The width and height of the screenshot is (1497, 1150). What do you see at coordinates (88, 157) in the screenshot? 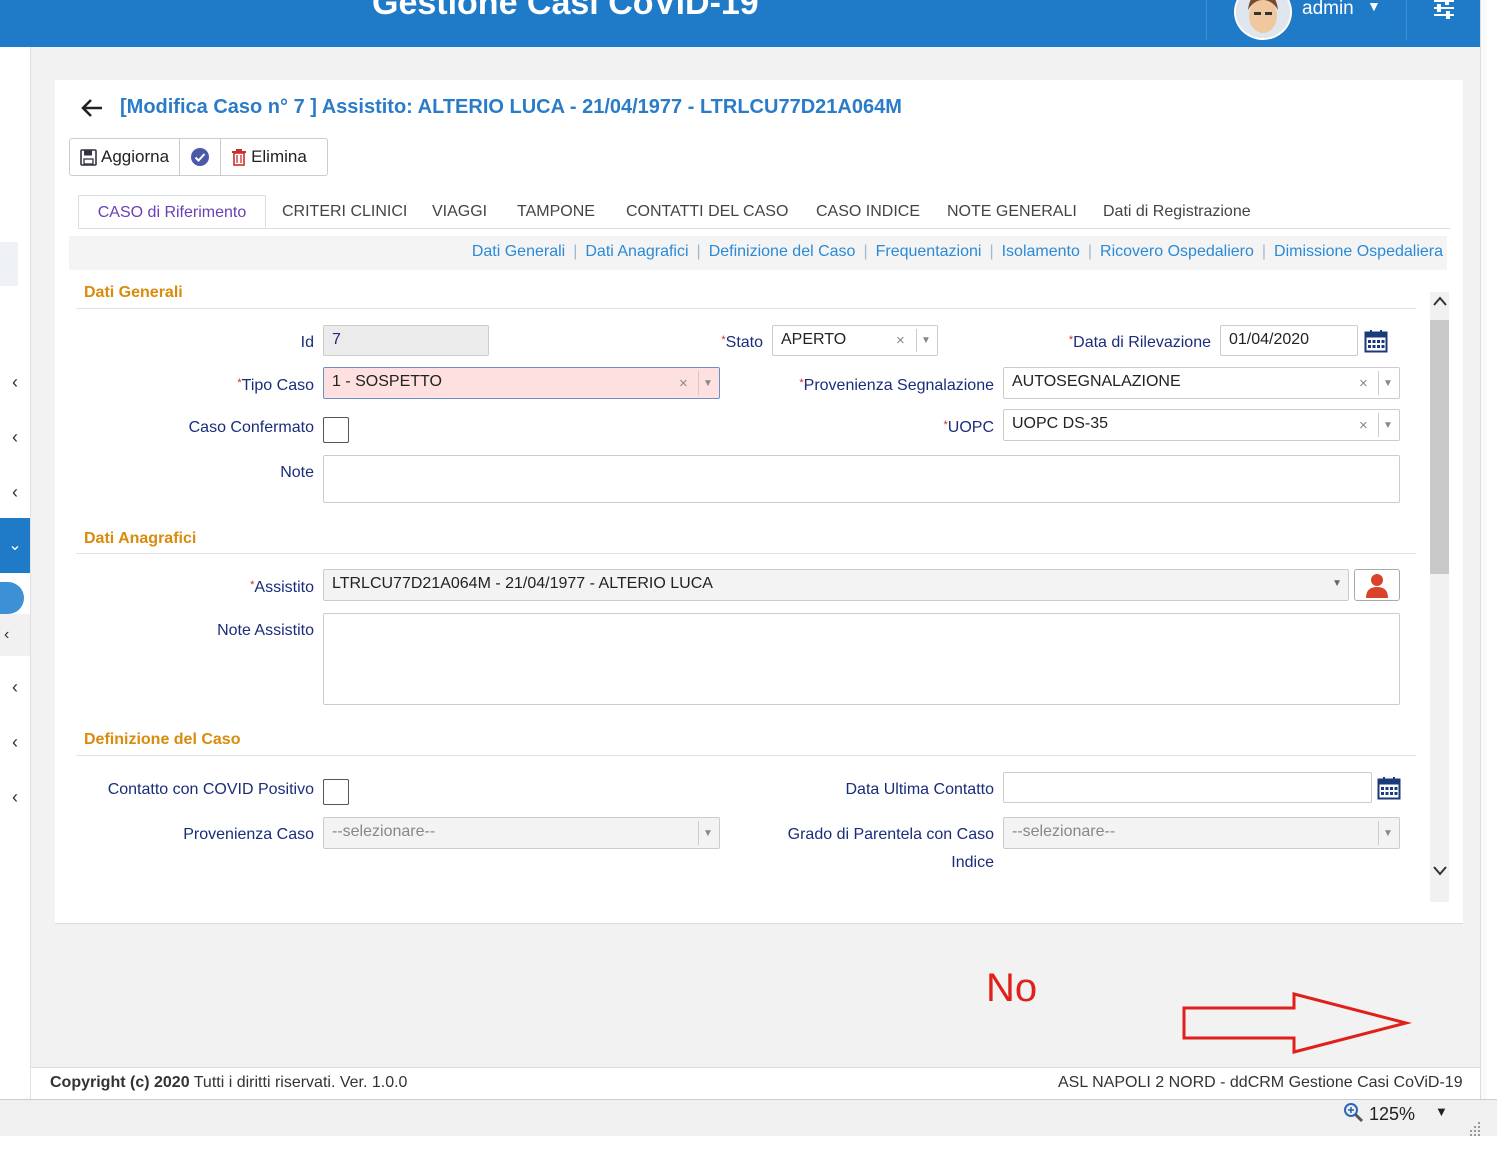
I see `save-icon` at bounding box center [88, 157].